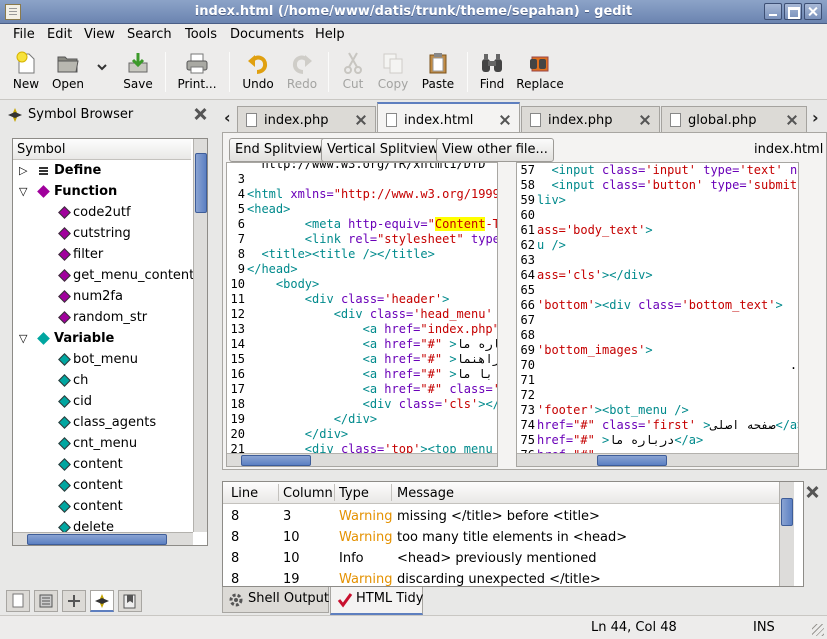 This screenshot has height=639, width=827. Describe the element at coordinates (813, 11) in the screenshot. I see `close-window-button` at that location.